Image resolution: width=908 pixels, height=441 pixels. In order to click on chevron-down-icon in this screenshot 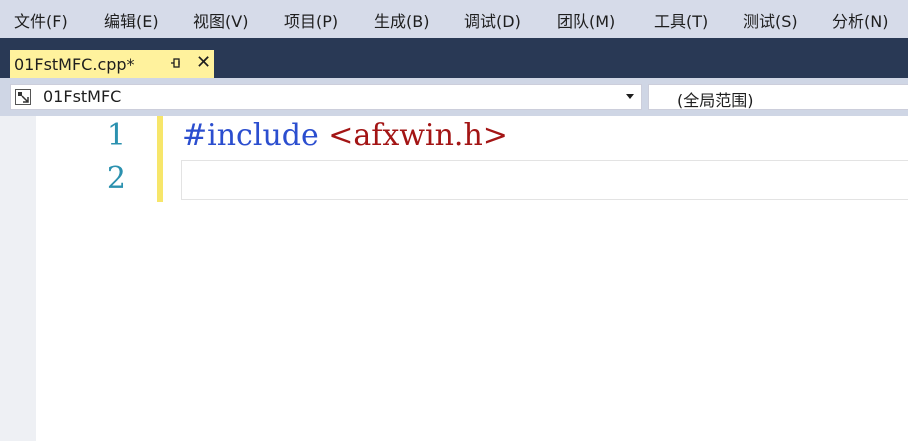, I will do `click(630, 96)`.